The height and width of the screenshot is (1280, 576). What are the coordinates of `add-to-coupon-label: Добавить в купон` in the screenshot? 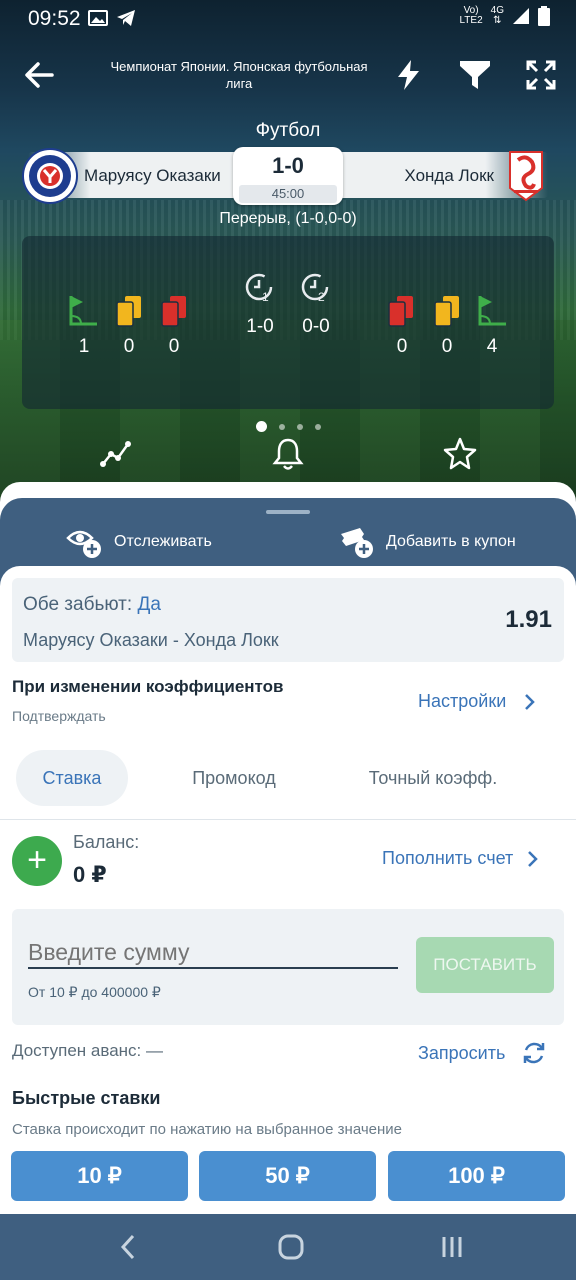 It's located at (451, 541).